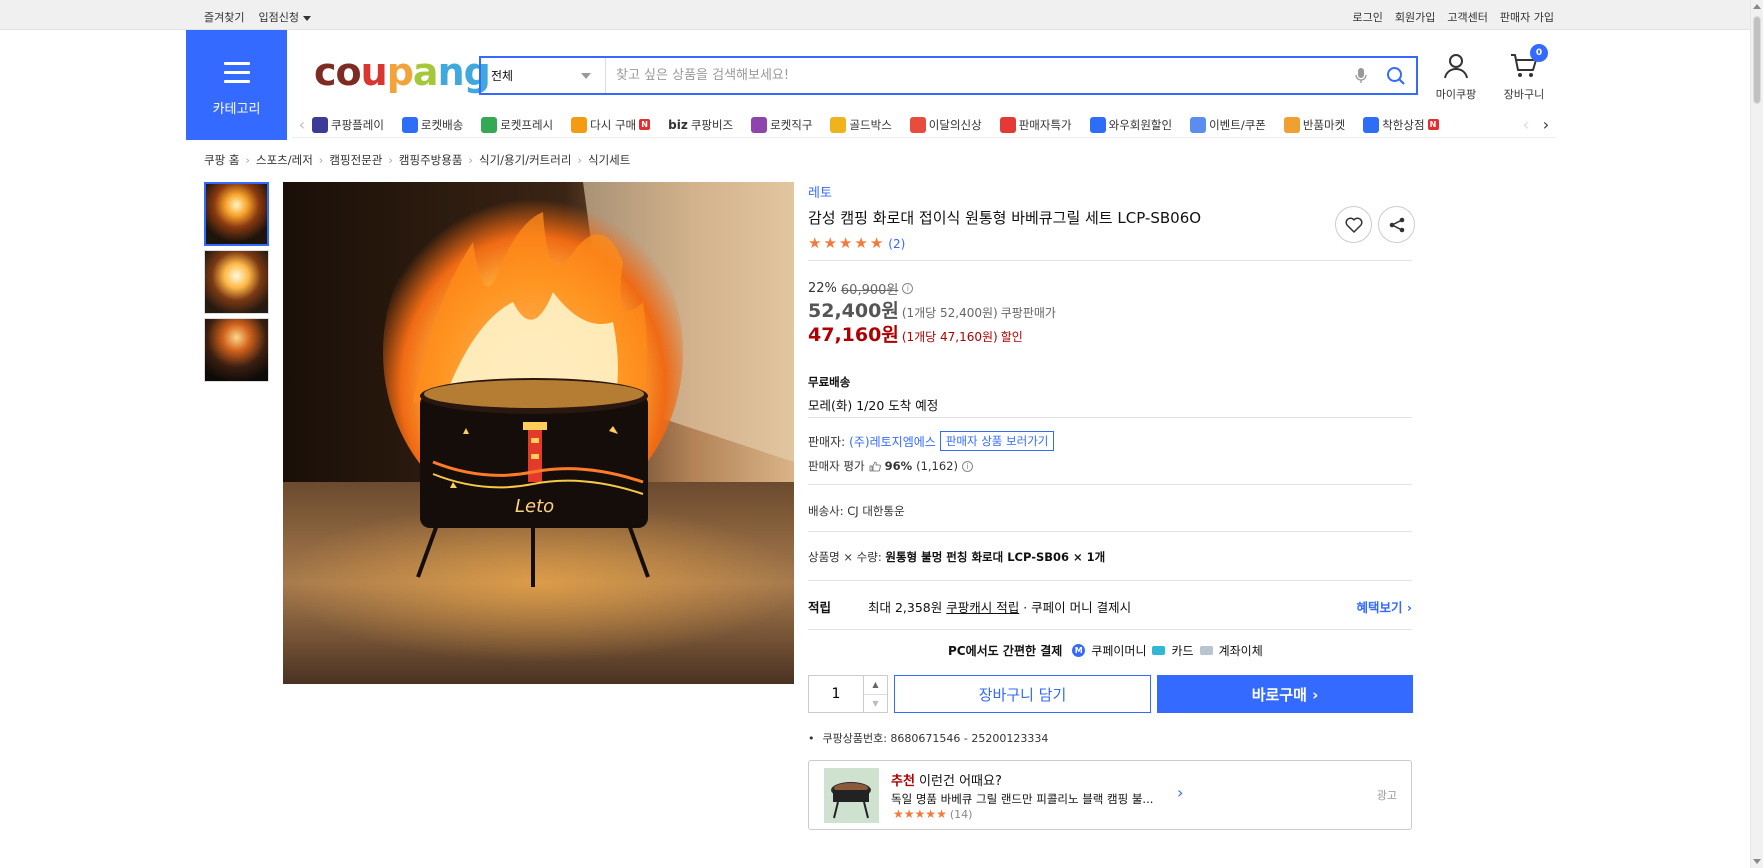 The width and height of the screenshot is (1763, 868). Describe the element at coordinates (896, 244) in the screenshot. I see `review-count: (2)` at that location.